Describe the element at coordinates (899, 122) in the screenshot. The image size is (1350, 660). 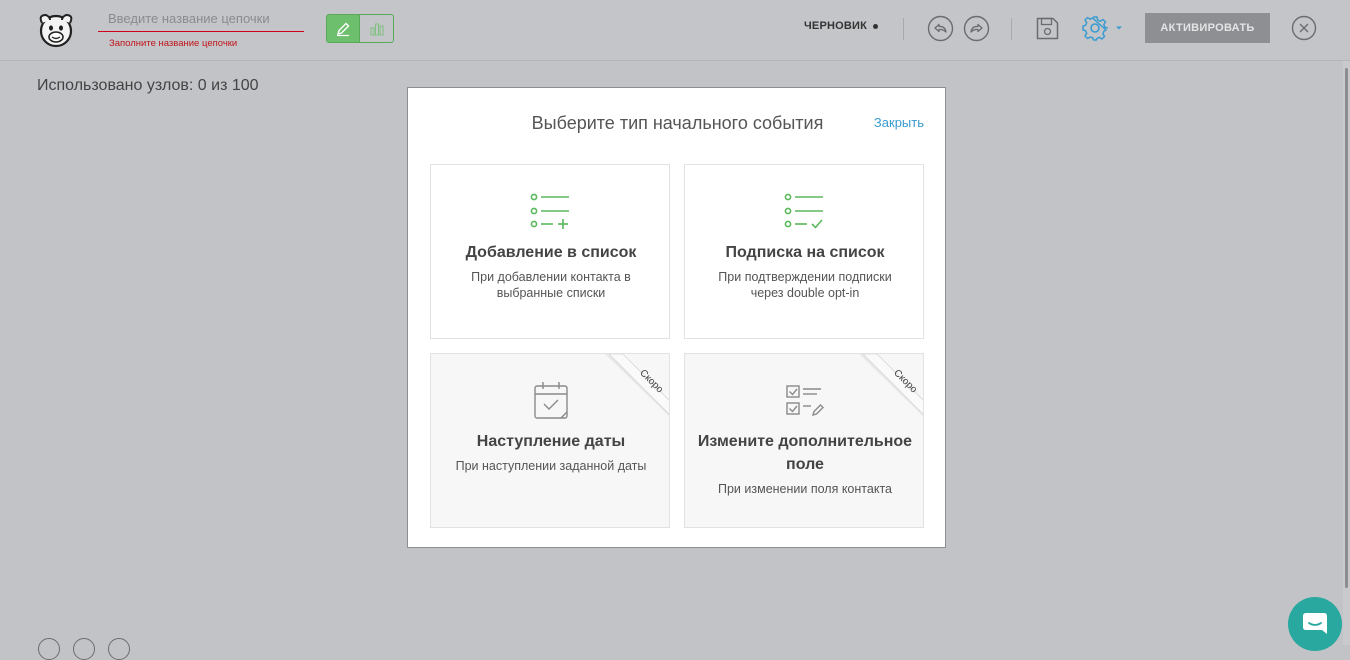
I see `modal-close-link: Закрыть` at that location.